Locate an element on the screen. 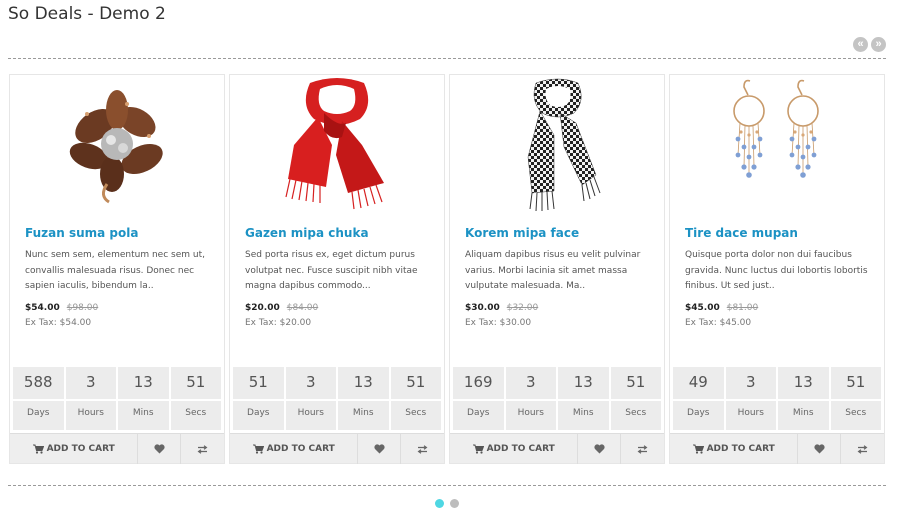 This screenshot has width=900, height=520. countdown-timer: 588 Days 3 Hours 13 Mins 51 Secs is located at coordinates (117, 398).